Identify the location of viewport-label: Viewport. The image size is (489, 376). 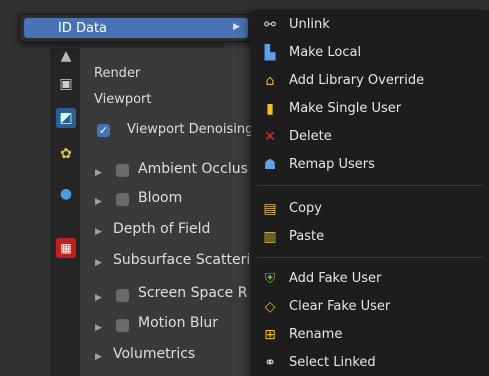
(123, 99).